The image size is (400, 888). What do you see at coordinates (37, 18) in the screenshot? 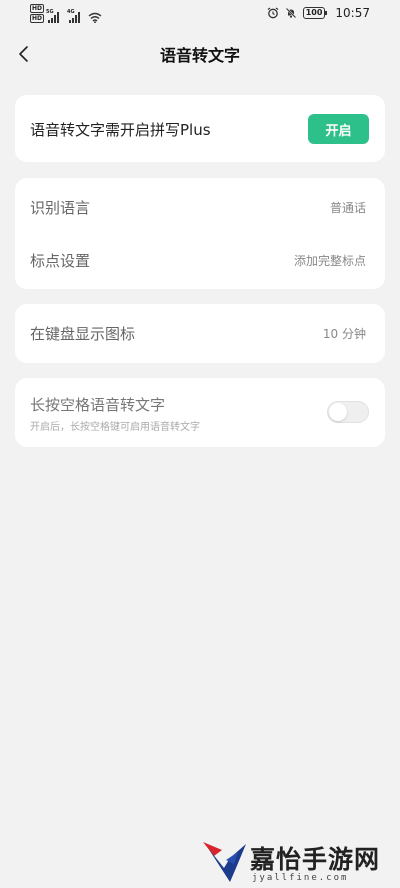
I see `hd-badge-2: HD` at bounding box center [37, 18].